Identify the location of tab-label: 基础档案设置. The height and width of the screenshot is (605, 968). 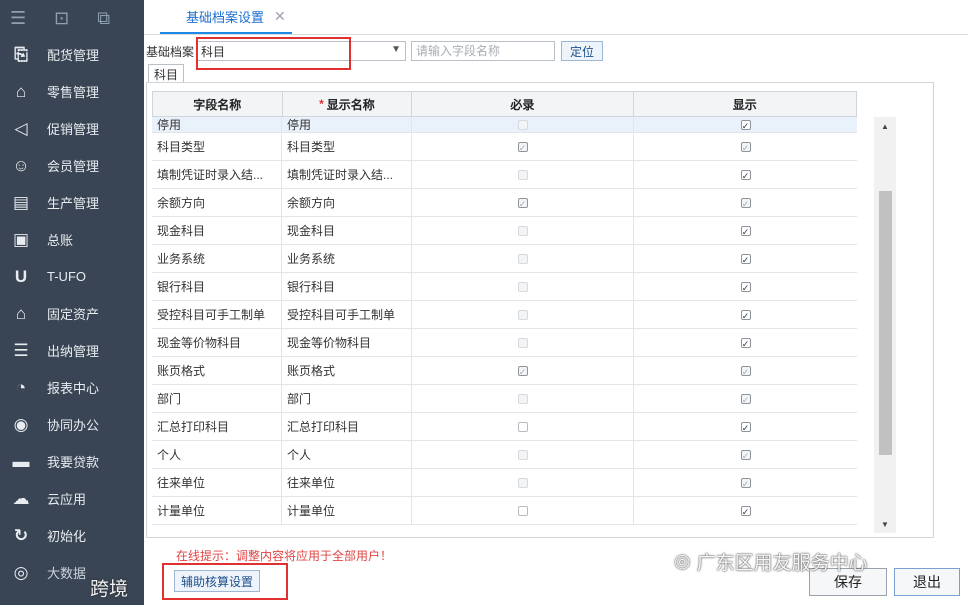
(225, 17).